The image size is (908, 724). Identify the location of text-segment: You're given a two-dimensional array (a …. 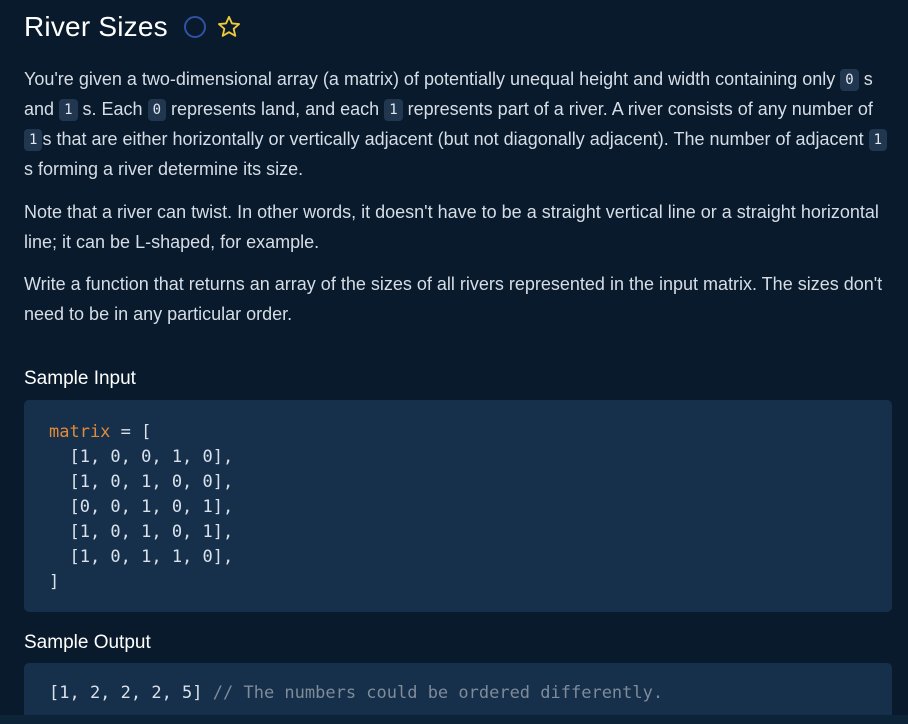
(430, 79).